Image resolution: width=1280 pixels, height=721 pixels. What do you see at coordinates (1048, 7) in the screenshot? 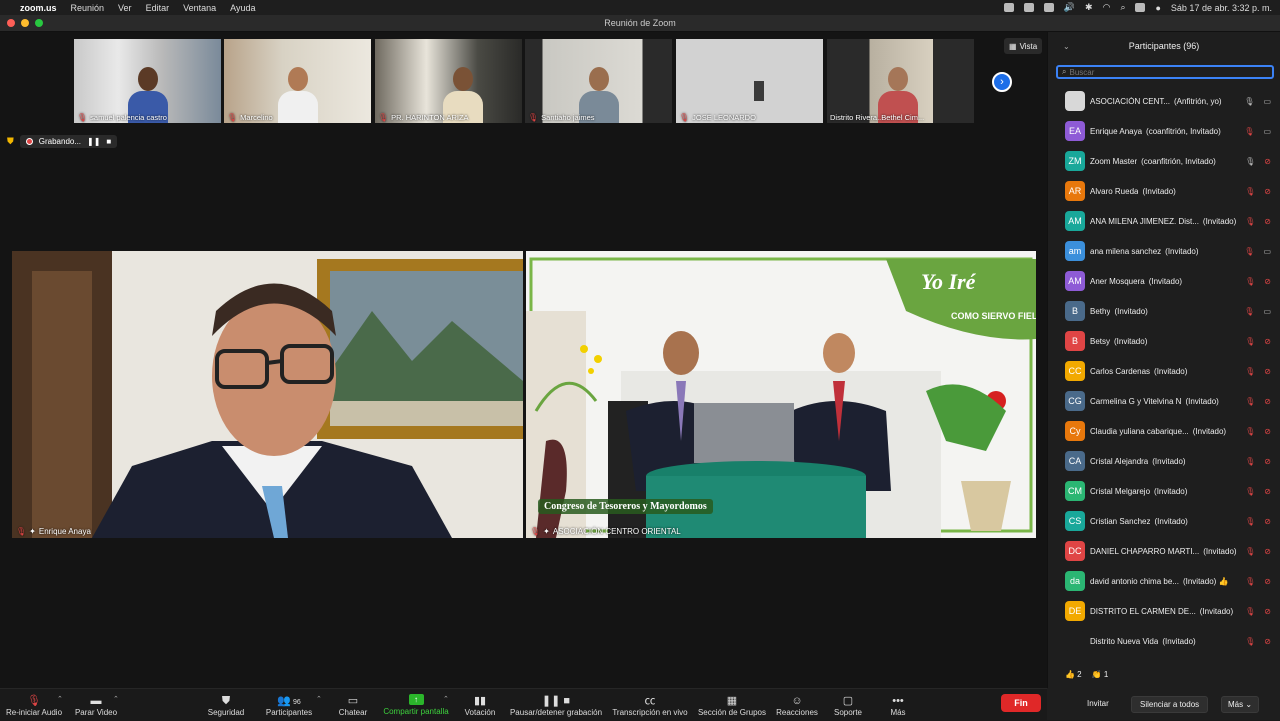
I see `cloud-icon` at bounding box center [1048, 7].